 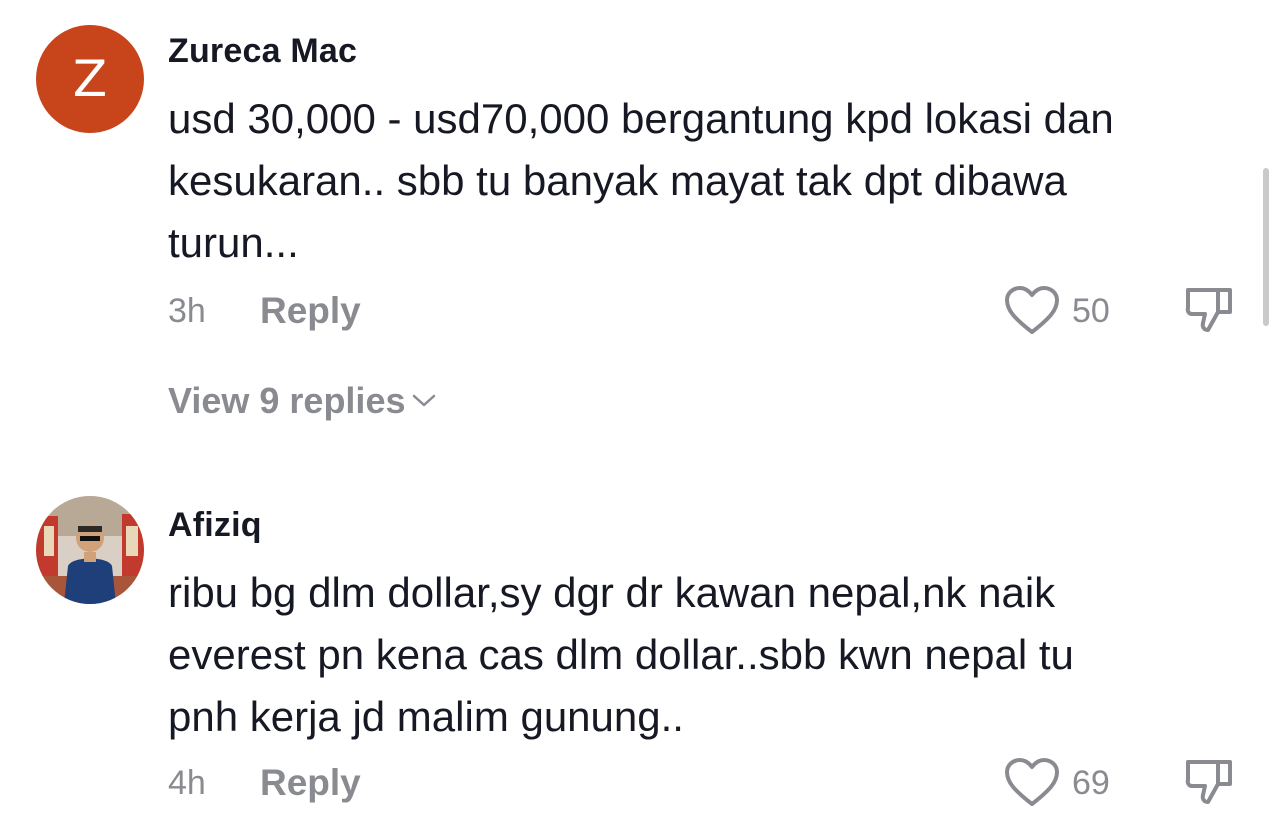 What do you see at coordinates (187, 783) in the screenshot?
I see `comment-time: 4h` at bounding box center [187, 783].